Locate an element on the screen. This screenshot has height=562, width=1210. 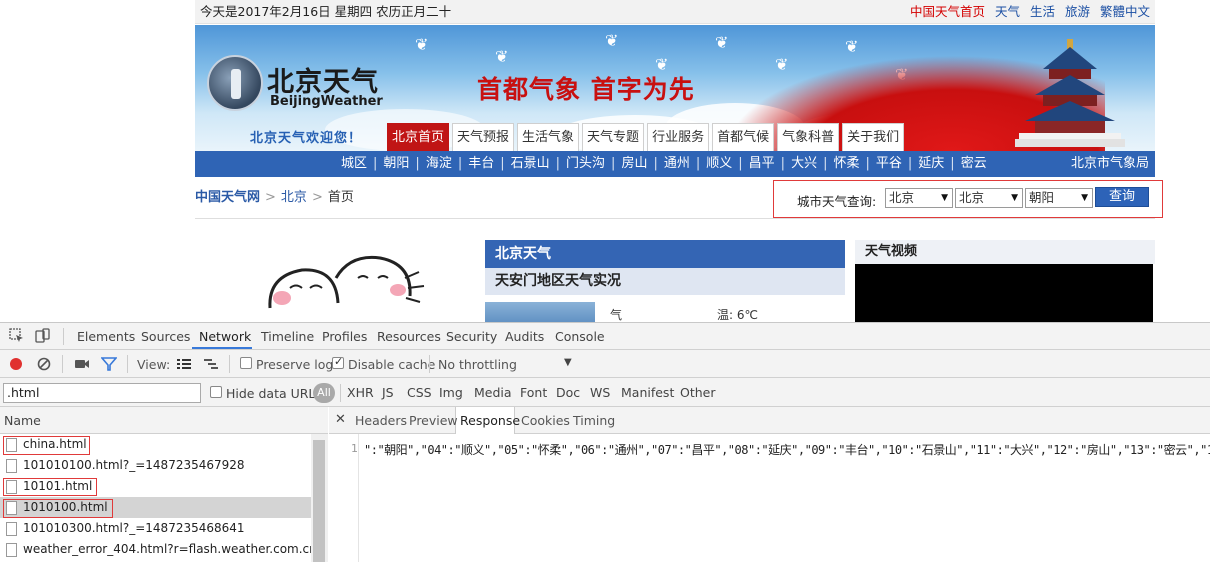
district-link: 朝阳 is located at coordinates (396, 163).